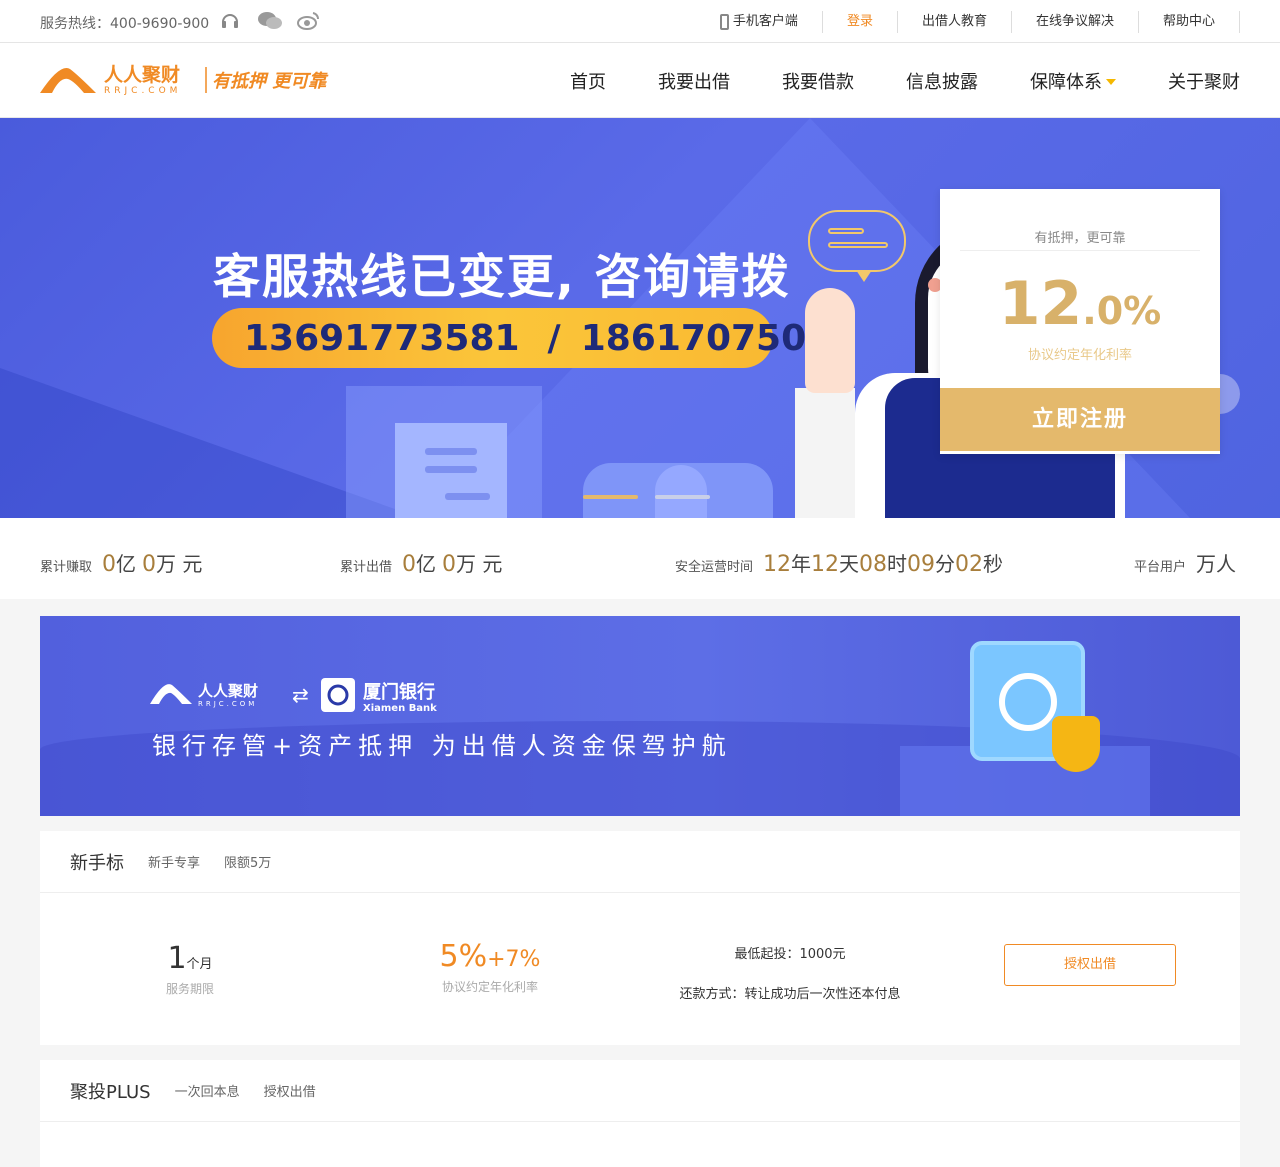 This screenshot has width=1280, height=1167. I want to click on girl-arm, so click(825, 453).